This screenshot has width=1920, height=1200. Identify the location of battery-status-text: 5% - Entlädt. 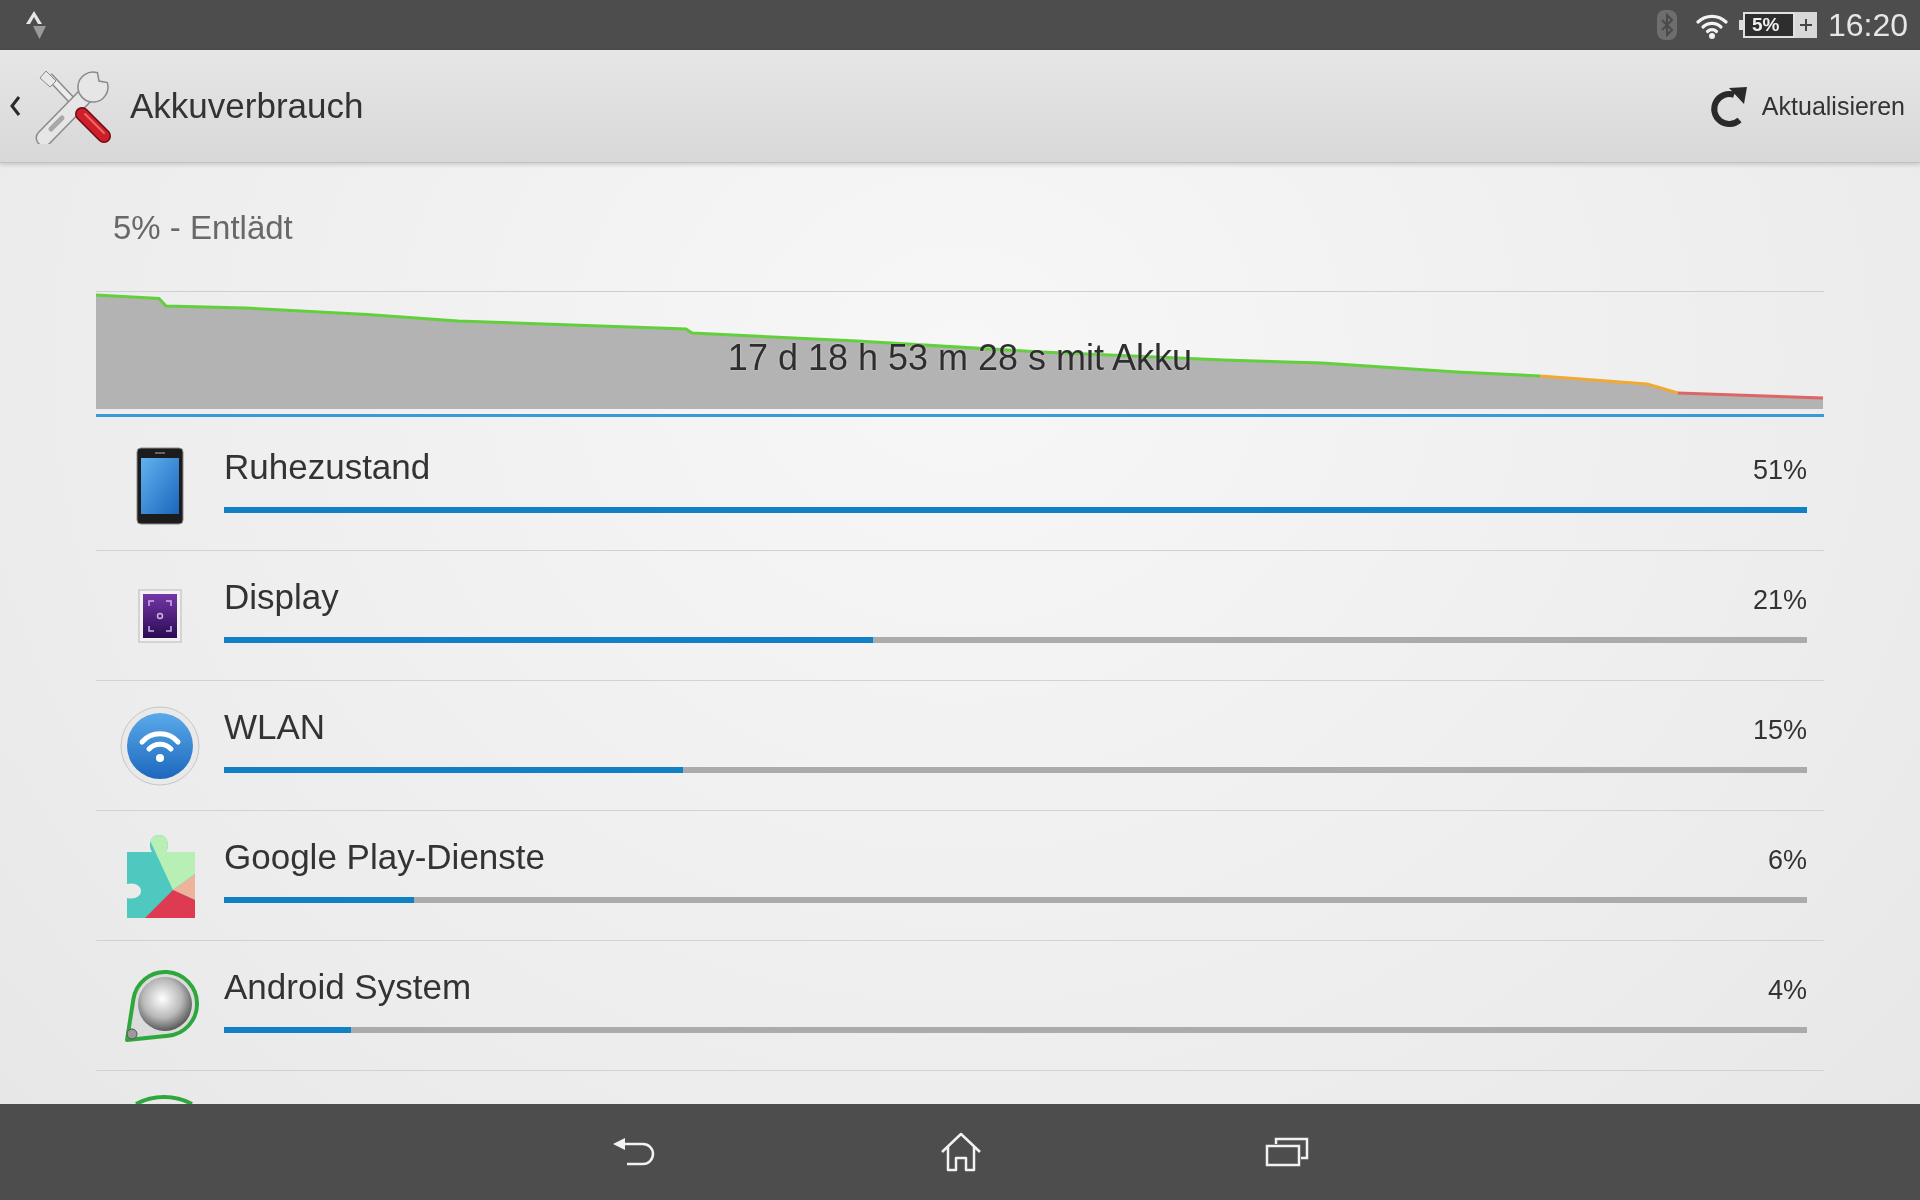
(202, 228).